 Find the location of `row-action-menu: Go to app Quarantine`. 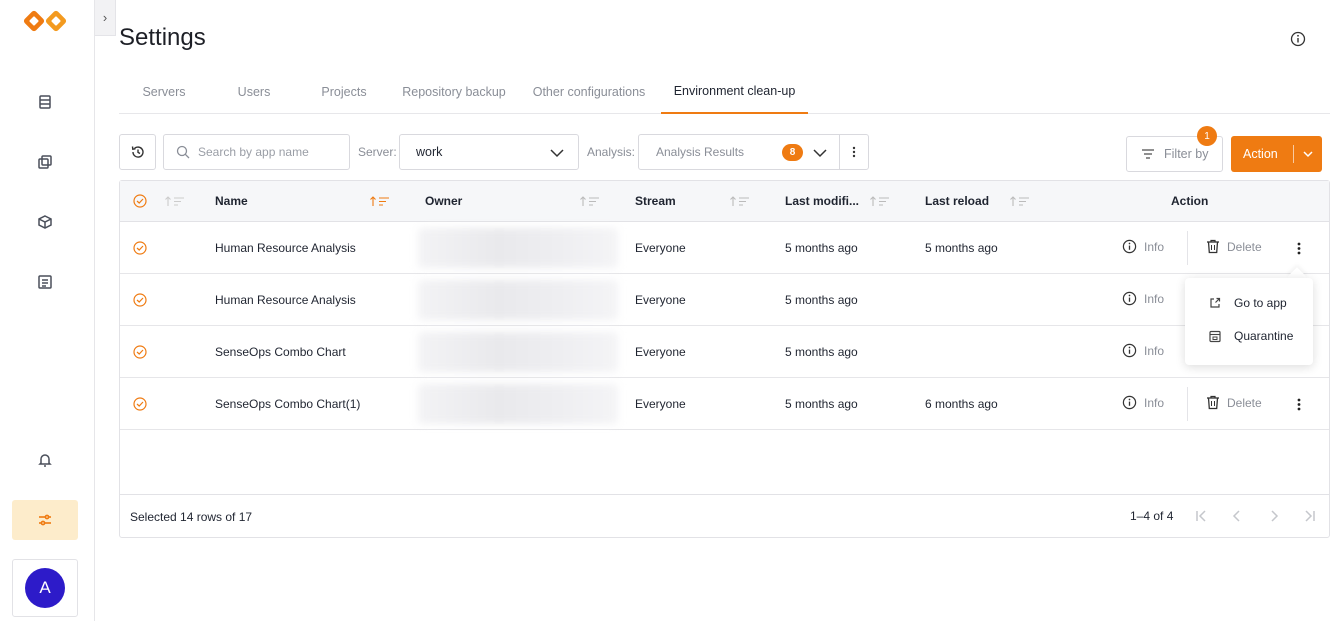

row-action-menu: Go to app Quarantine is located at coordinates (1249, 321).